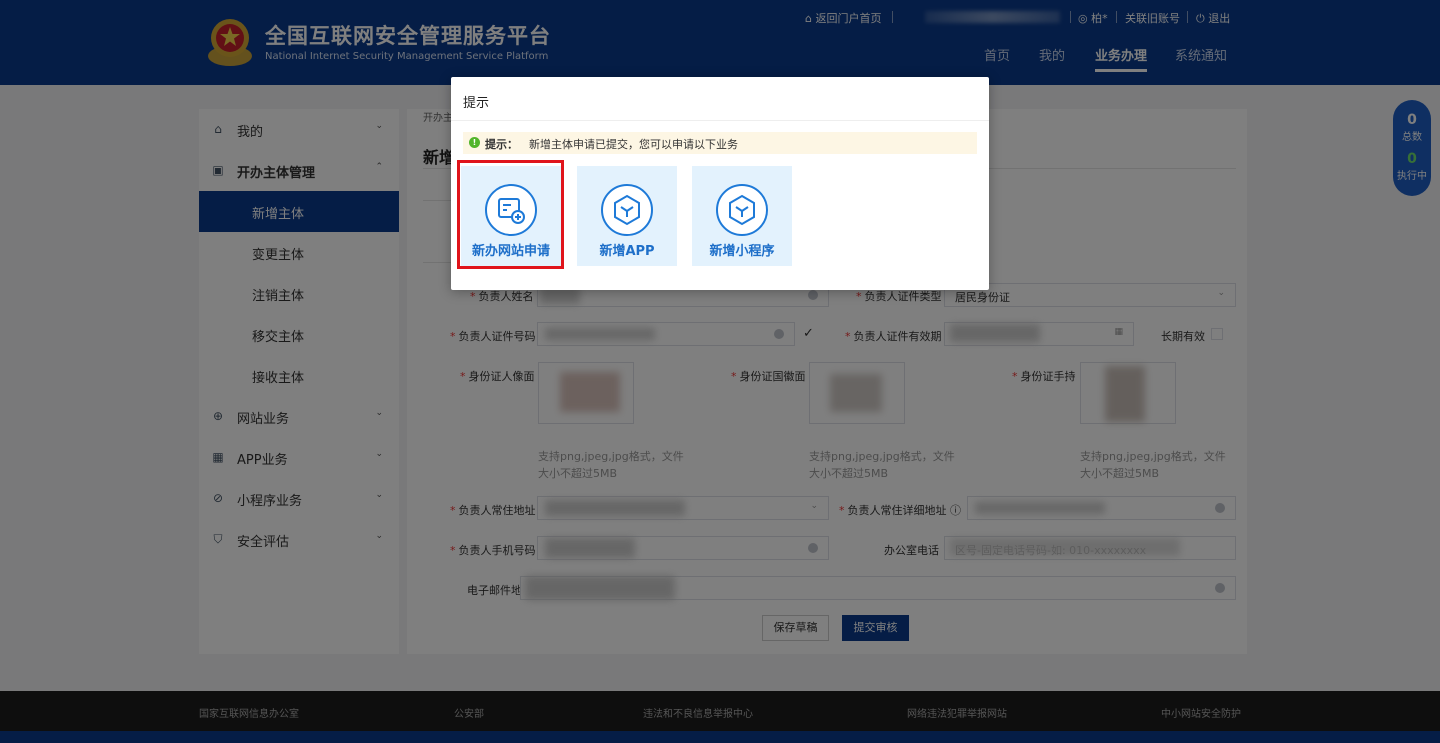 This screenshot has width=1440, height=743. What do you see at coordinates (474, 142) in the screenshot?
I see `success-icon: !` at bounding box center [474, 142].